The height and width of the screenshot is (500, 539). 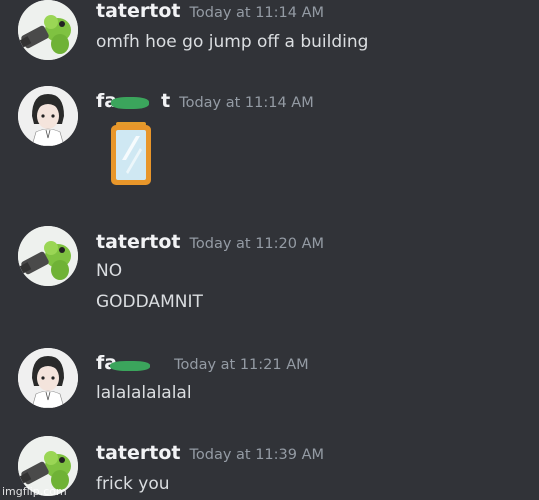 What do you see at coordinates (131, 153) in the screenshot?
I see `mirror-emoji-icon` at bounding box center [131, 153].